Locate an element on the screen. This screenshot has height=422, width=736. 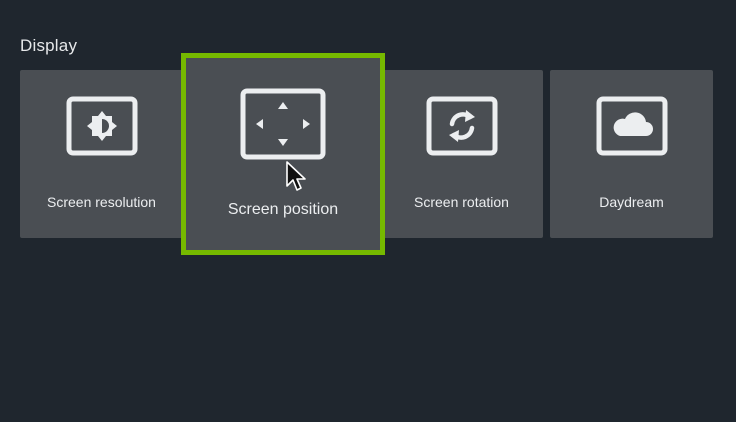
screen-position-icon is located at coordinates (283, 124).